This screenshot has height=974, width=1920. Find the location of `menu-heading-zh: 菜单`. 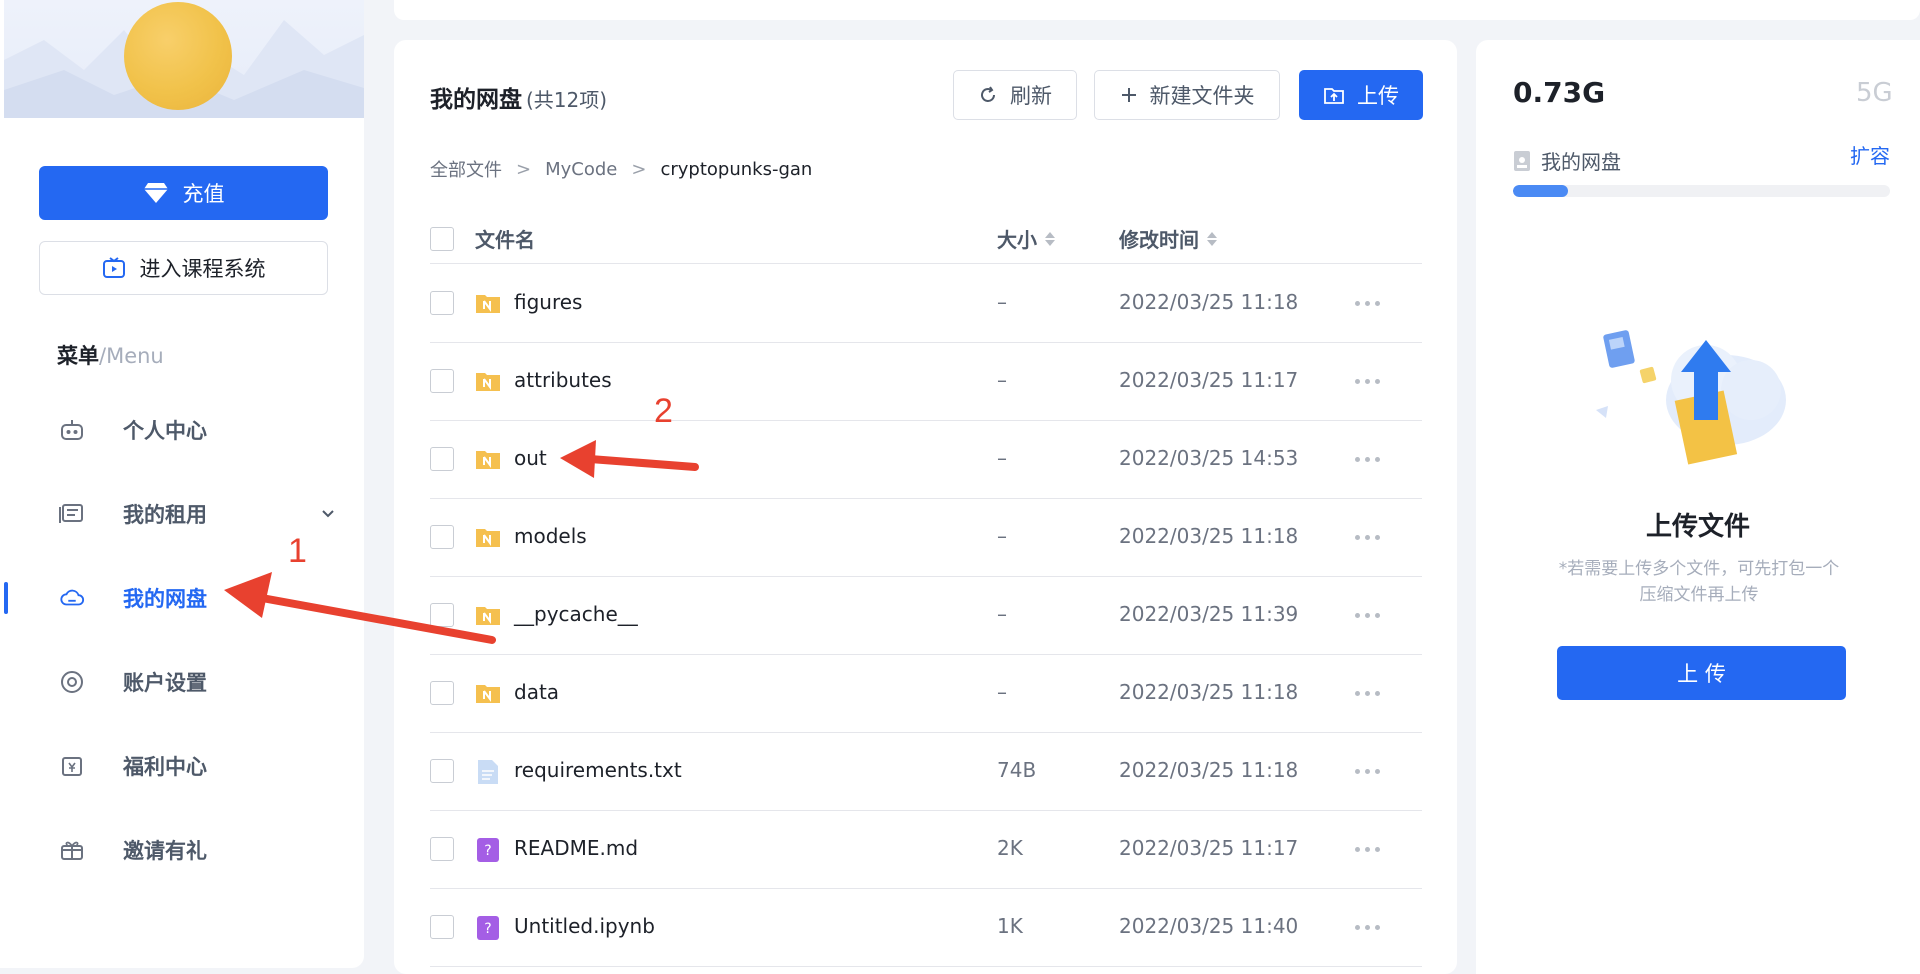

menu-heading-zh: 菜单 is located at coordinates (78, 356).